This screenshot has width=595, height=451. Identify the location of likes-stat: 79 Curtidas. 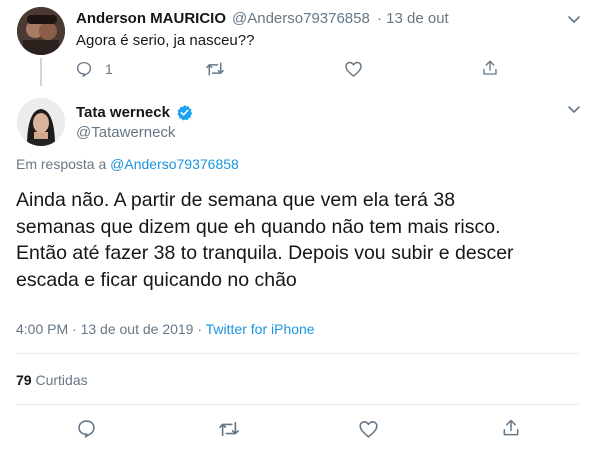
(52, 380).